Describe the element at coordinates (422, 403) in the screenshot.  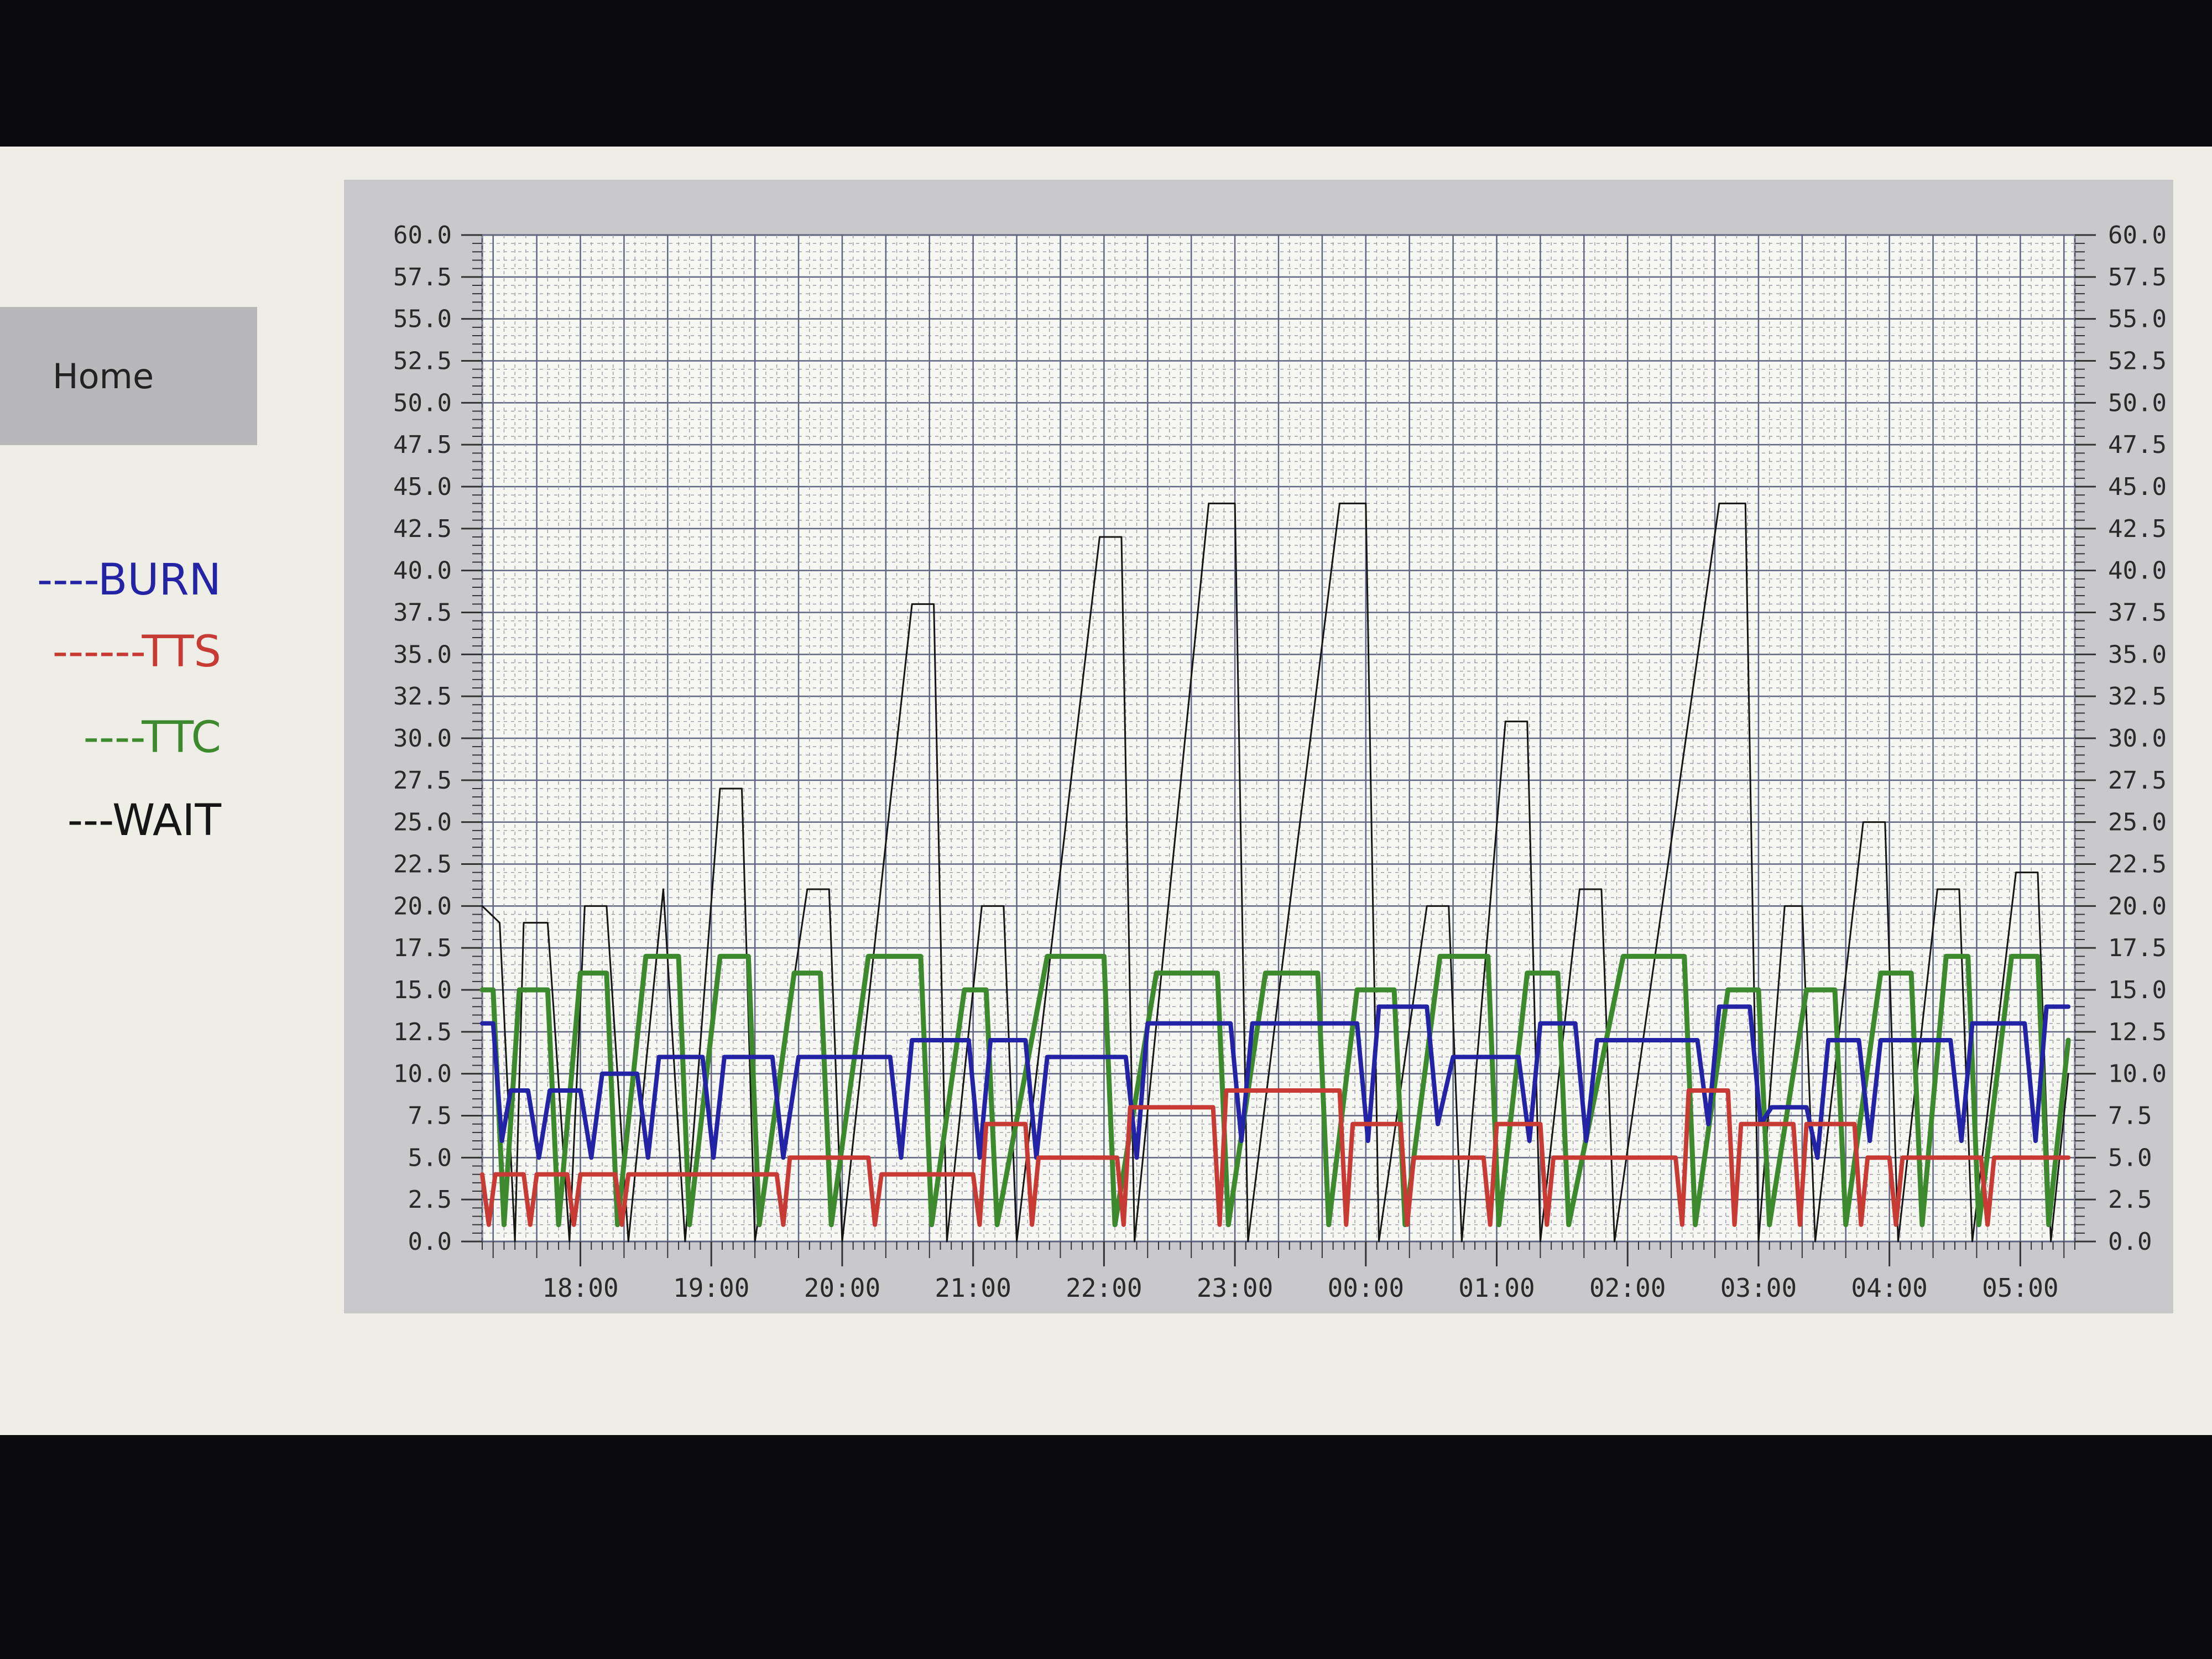
I see `y-left-tick-label: 50.0` at that location.